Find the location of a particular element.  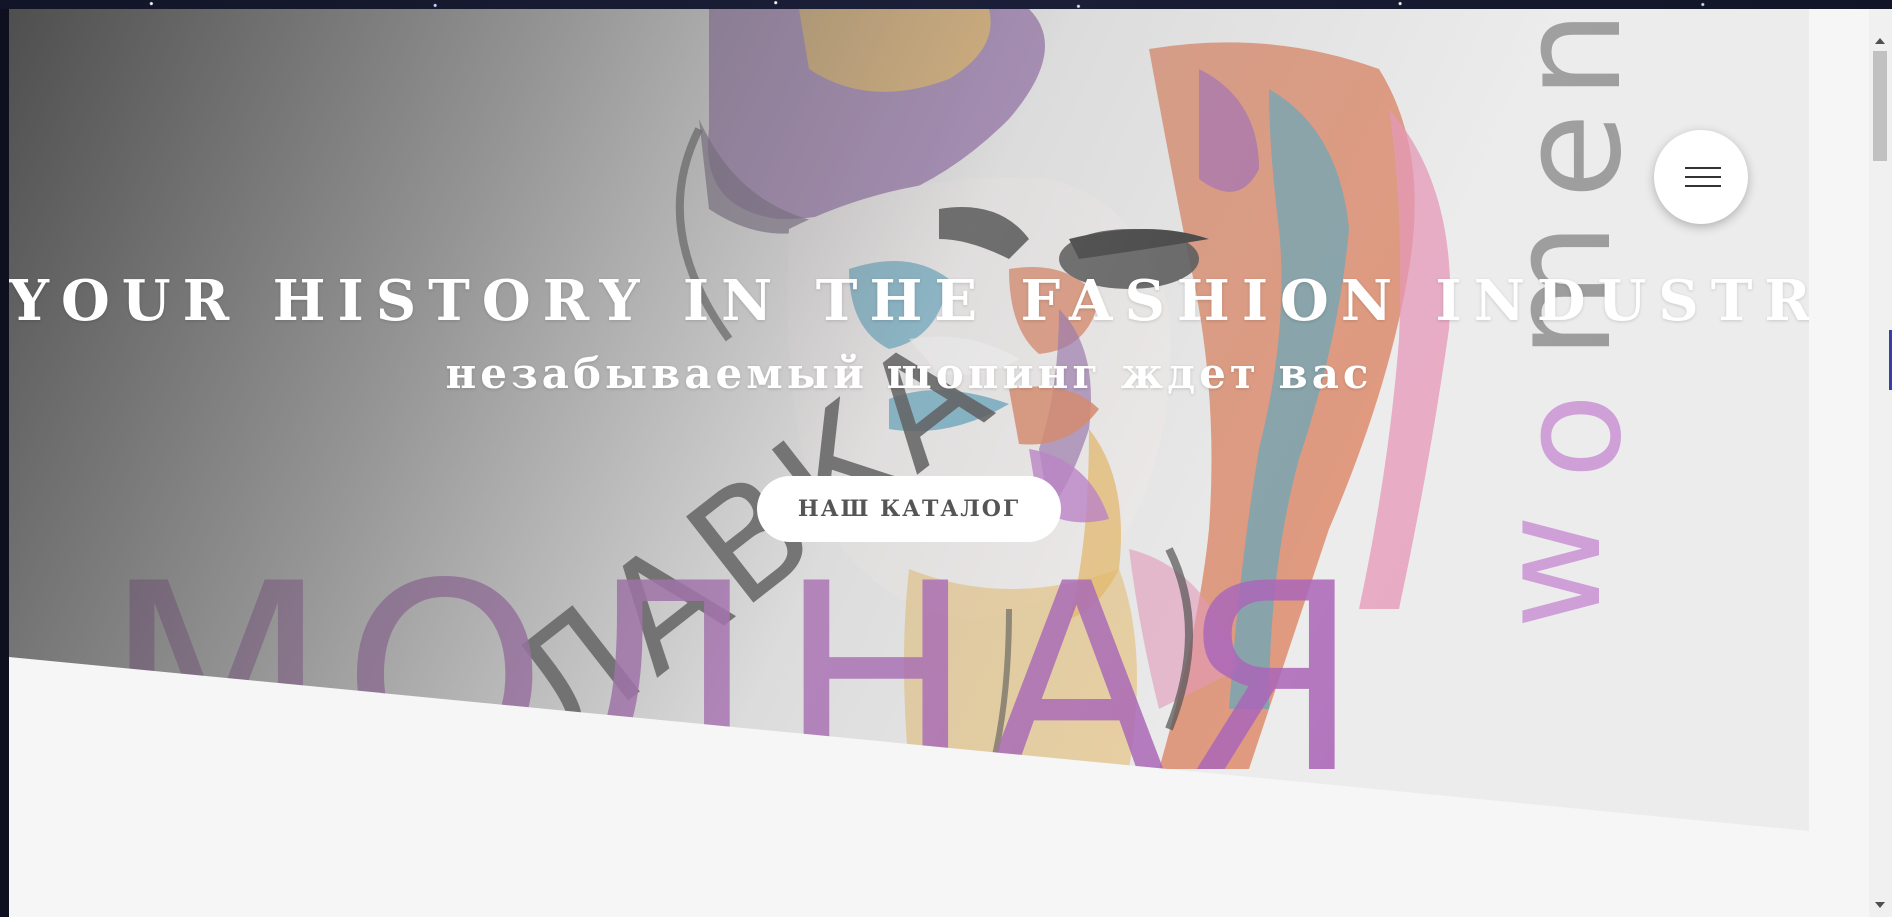

hero-subtitle: незабываемый шопинг ждет вас is located at coordinates (909, 373).